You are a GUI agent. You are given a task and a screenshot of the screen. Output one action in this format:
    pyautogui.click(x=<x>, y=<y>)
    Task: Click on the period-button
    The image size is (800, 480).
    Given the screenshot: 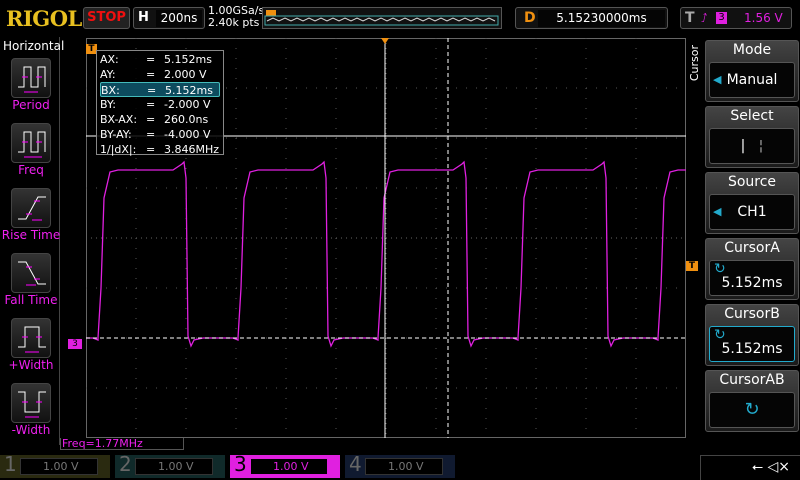 What is the action you would take?
    pyautogui.click(x=31, y=78)
    